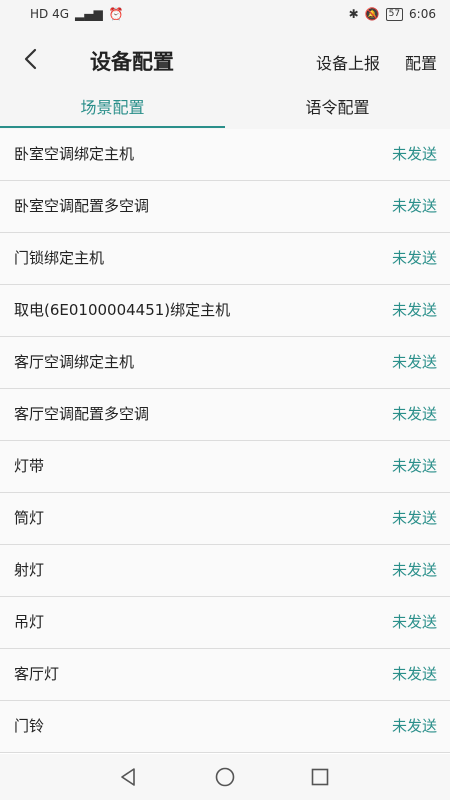 The height and width of the screenshot is (800, 450). Describe the element at coordinates (29, 570) in the screenshot. I see `item-name: 射灯` at that location.